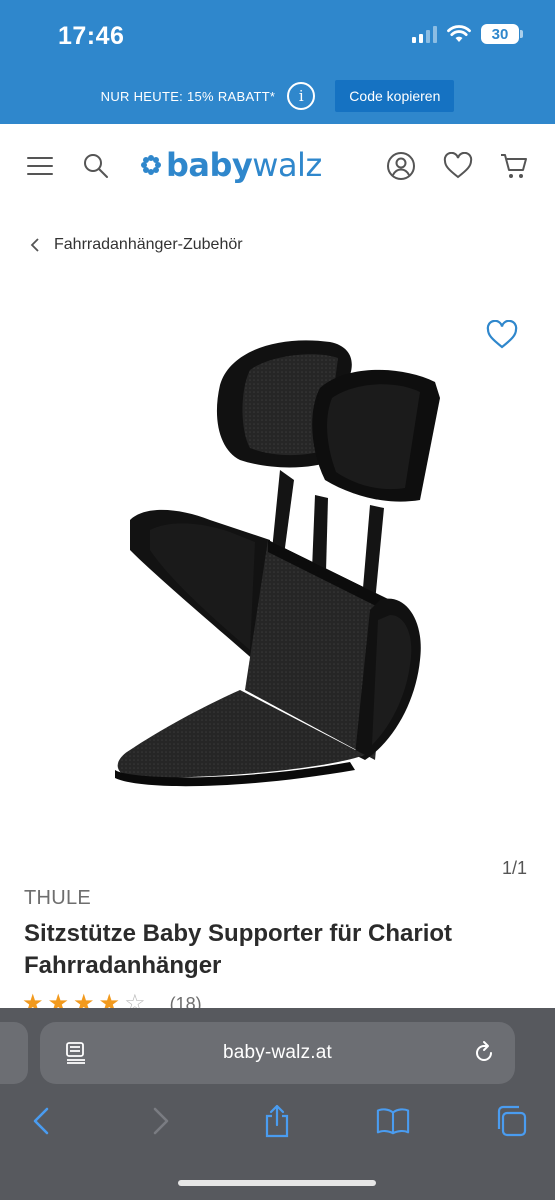 Image resolution: width=555 pixels, height=1200 pixels. Describe the element at coordinates (458, 166) in the screenshot. I see `heart-icon` at that location.